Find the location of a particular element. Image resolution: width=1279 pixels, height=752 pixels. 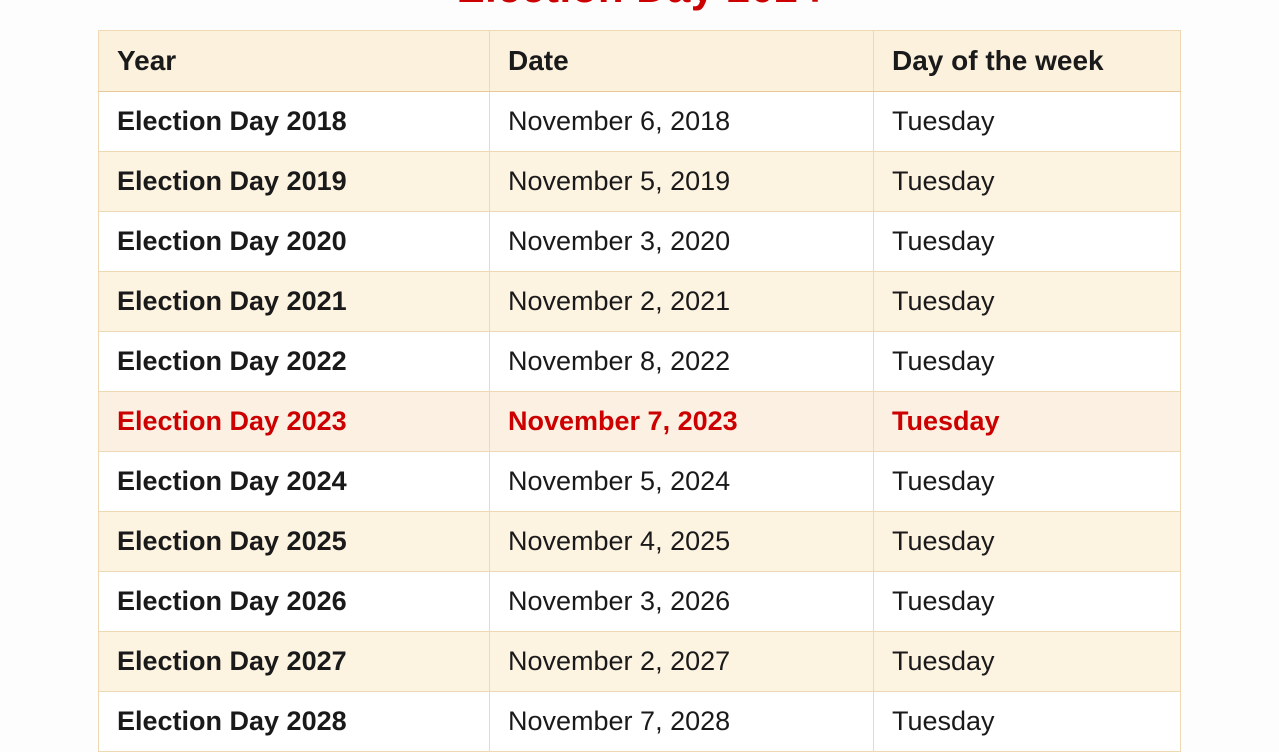

cell-year: Election Day 2024 is located at coordinates (294, 481).